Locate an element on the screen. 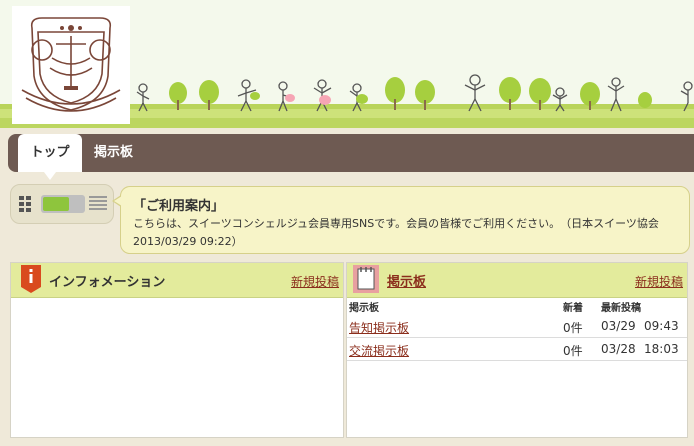 Image resolution: width=694 pixels, height=446 pixels. col-header-new: 新着 is located at coordinates (573, 308).